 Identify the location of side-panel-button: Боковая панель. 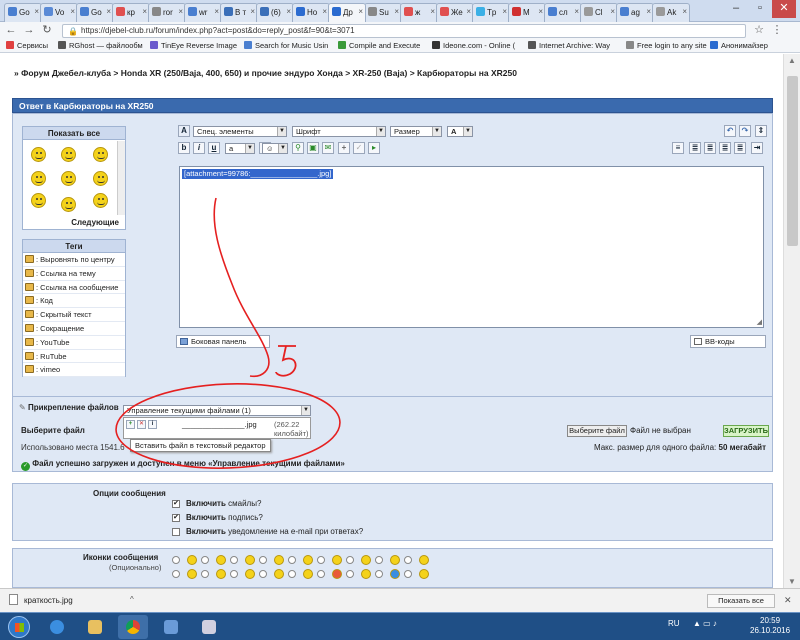
(223, 341).